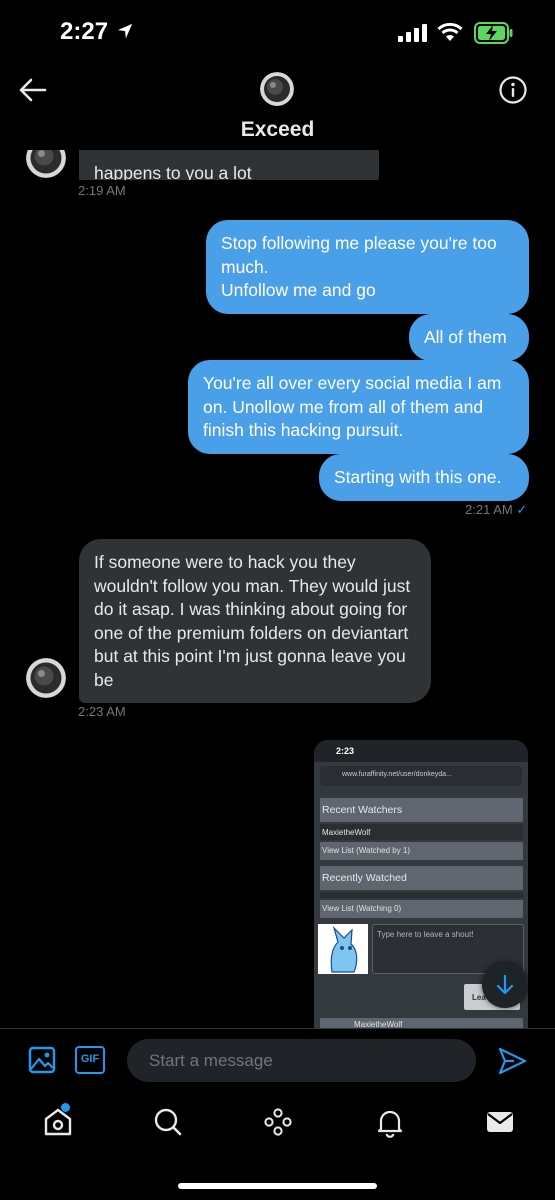  I want to click on attachment-status-bar: 2:23, so click(421, 751).